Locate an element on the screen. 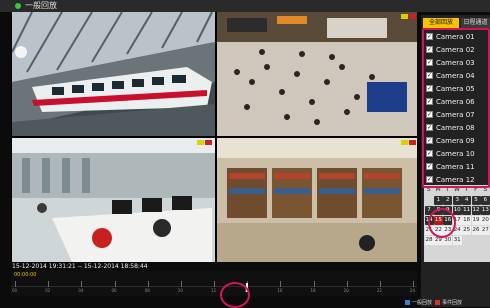 The width and height of the screenshot is (490, 308). calendar-day: 2 is located at coordinates (448, 200).